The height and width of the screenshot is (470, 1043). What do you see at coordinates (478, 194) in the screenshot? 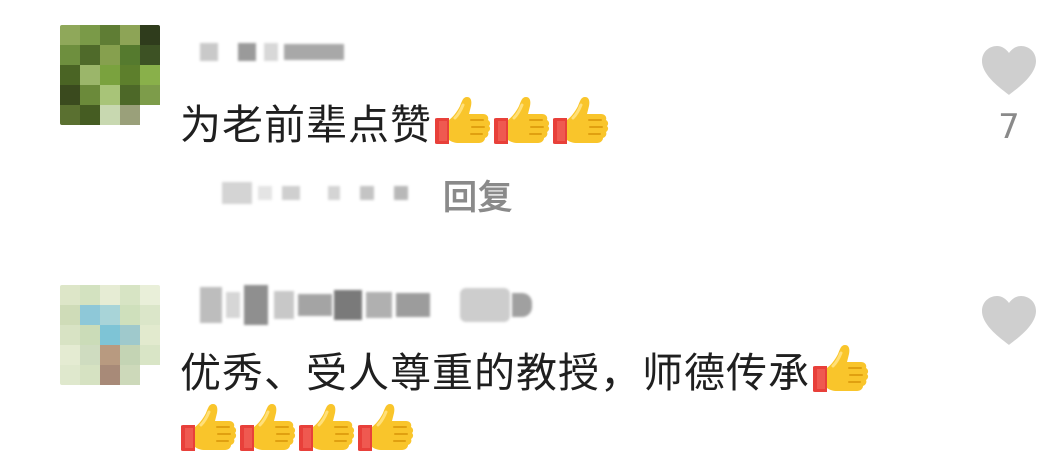
I see `reply-button: 回复` at bounding box center [478, 194].